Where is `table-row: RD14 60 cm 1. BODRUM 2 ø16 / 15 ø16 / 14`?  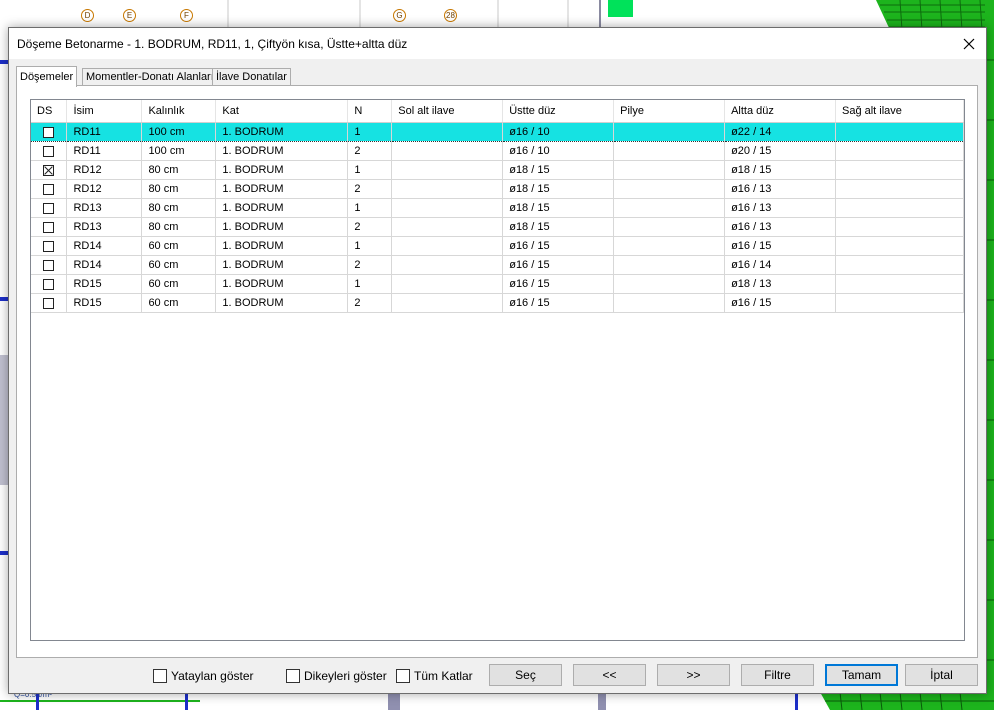 table-row: RD14 60 cm 1. BODRUM 2 ø16 / 15 ø16 / 14 is located at coordinates (497, 265).